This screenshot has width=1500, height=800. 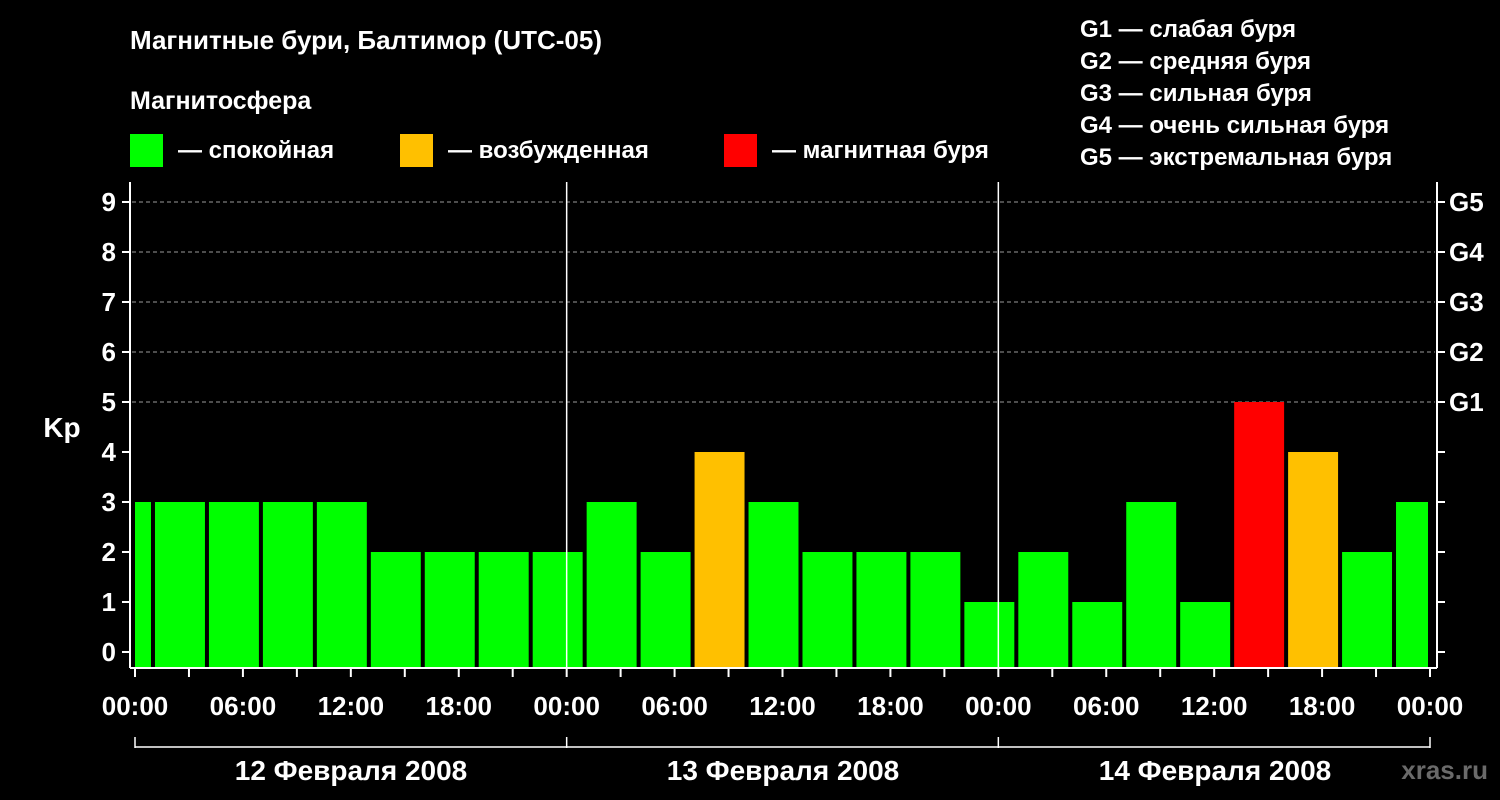 What do you see at coordinates (548, 150) in the screenshot?
I see `legend-label-excited: — возбужденная` at bounding box center [548, 150].